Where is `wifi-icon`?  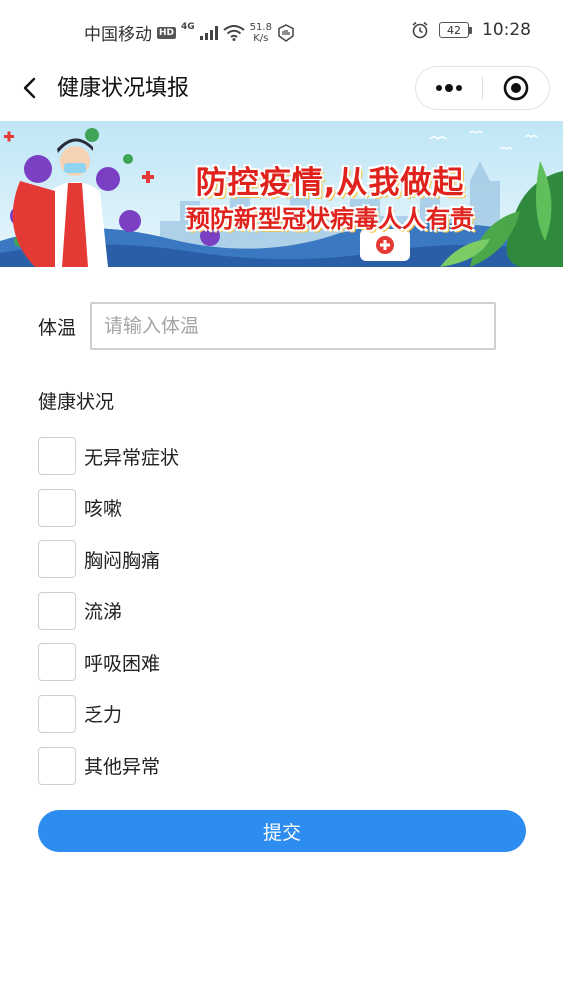
wifi-icon is located at coordinates (234, 32).